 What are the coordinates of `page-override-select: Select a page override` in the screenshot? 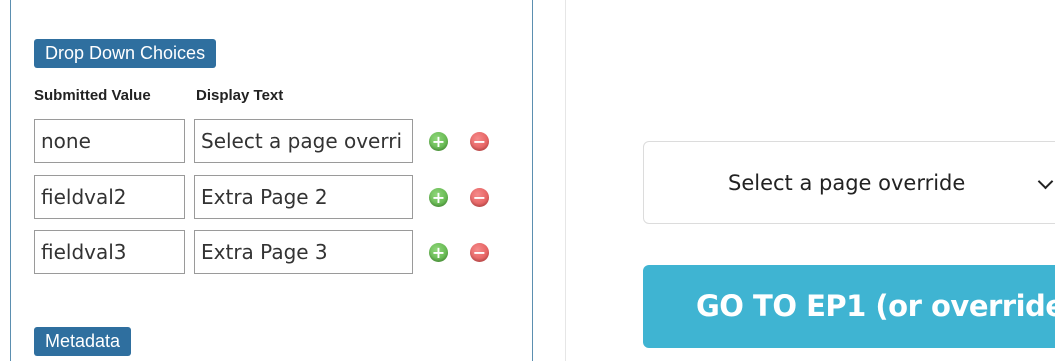 It's located at (849, 182).